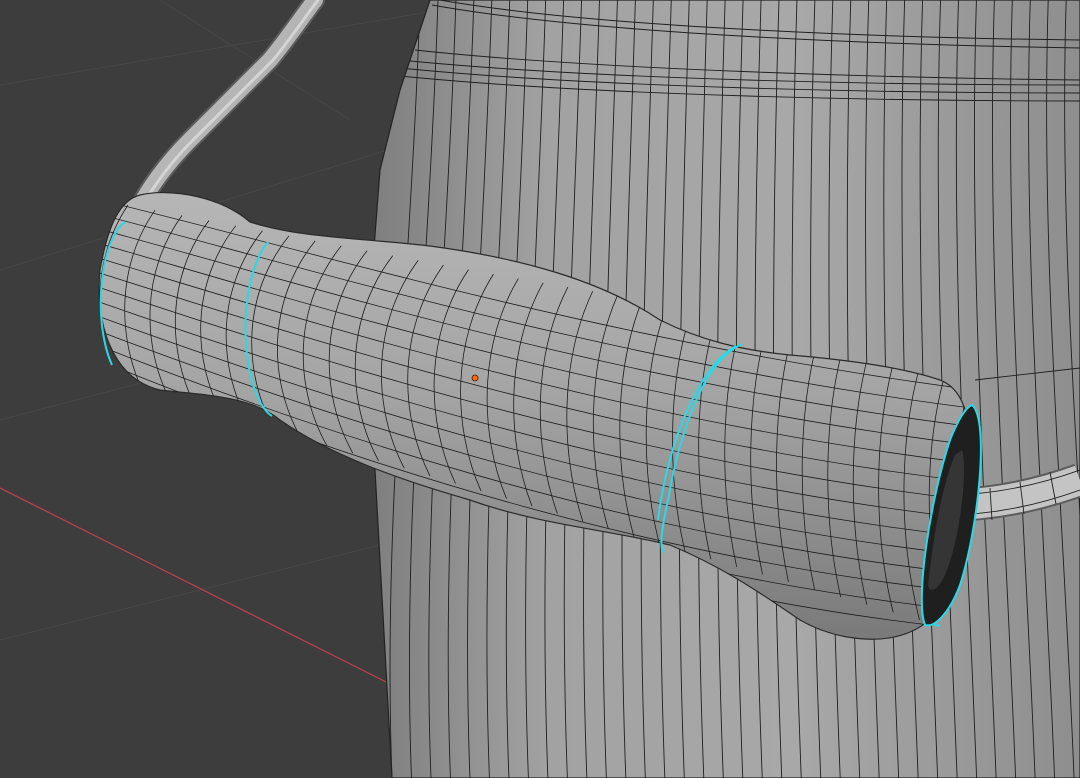 The width and height of the screenshot is (1080, 778). I want to click on object-origin-dot, so click(475, 378).